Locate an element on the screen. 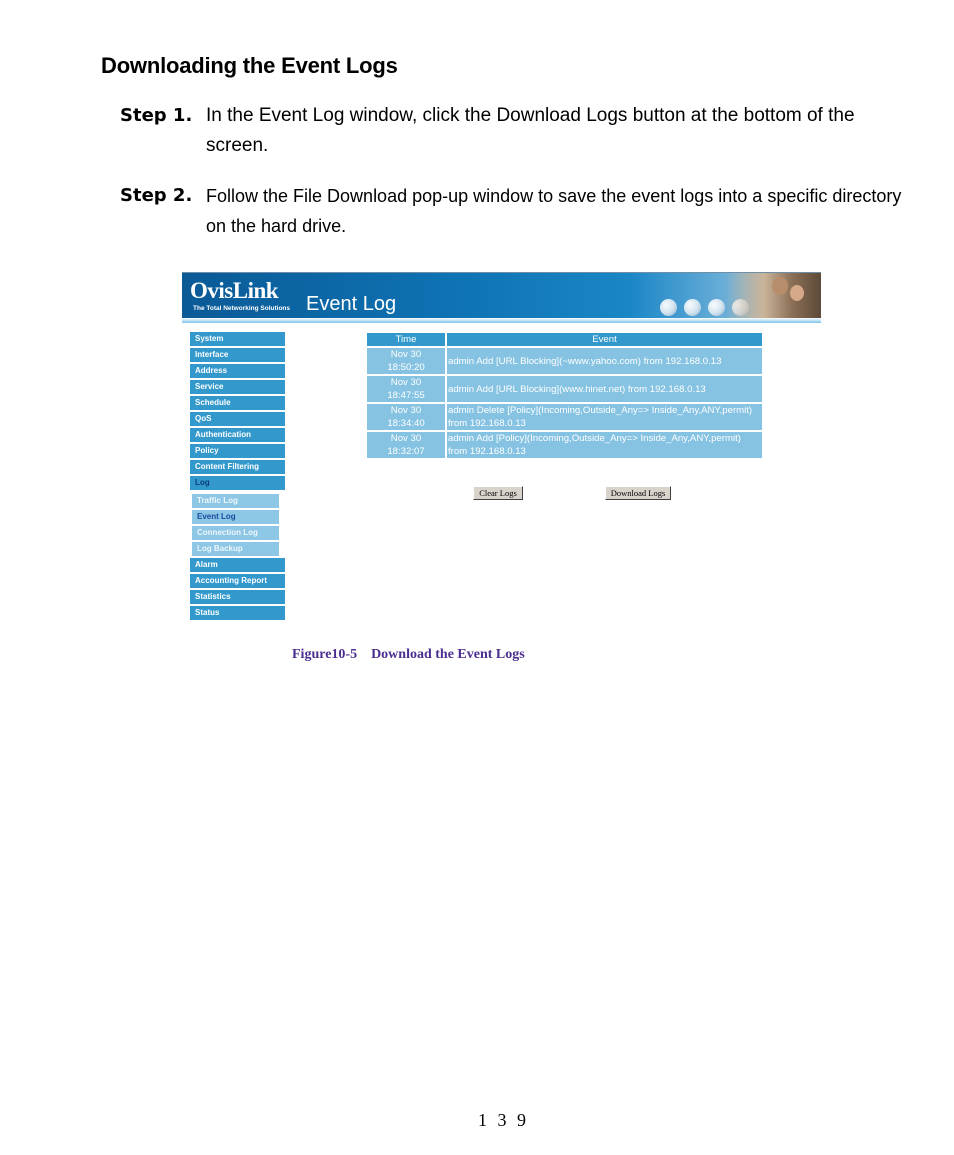 This screenshot has width=954, height=1155. row-clock: 18:34:40 is located at coordinates (406, 423).